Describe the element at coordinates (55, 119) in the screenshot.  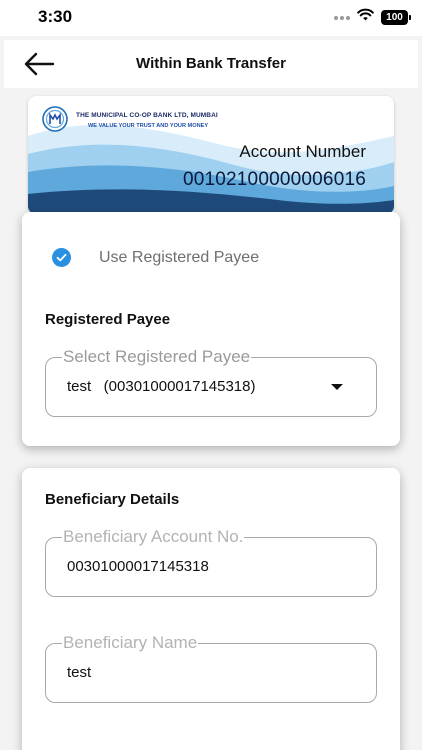
I see `bank-logo-icon` at that location.